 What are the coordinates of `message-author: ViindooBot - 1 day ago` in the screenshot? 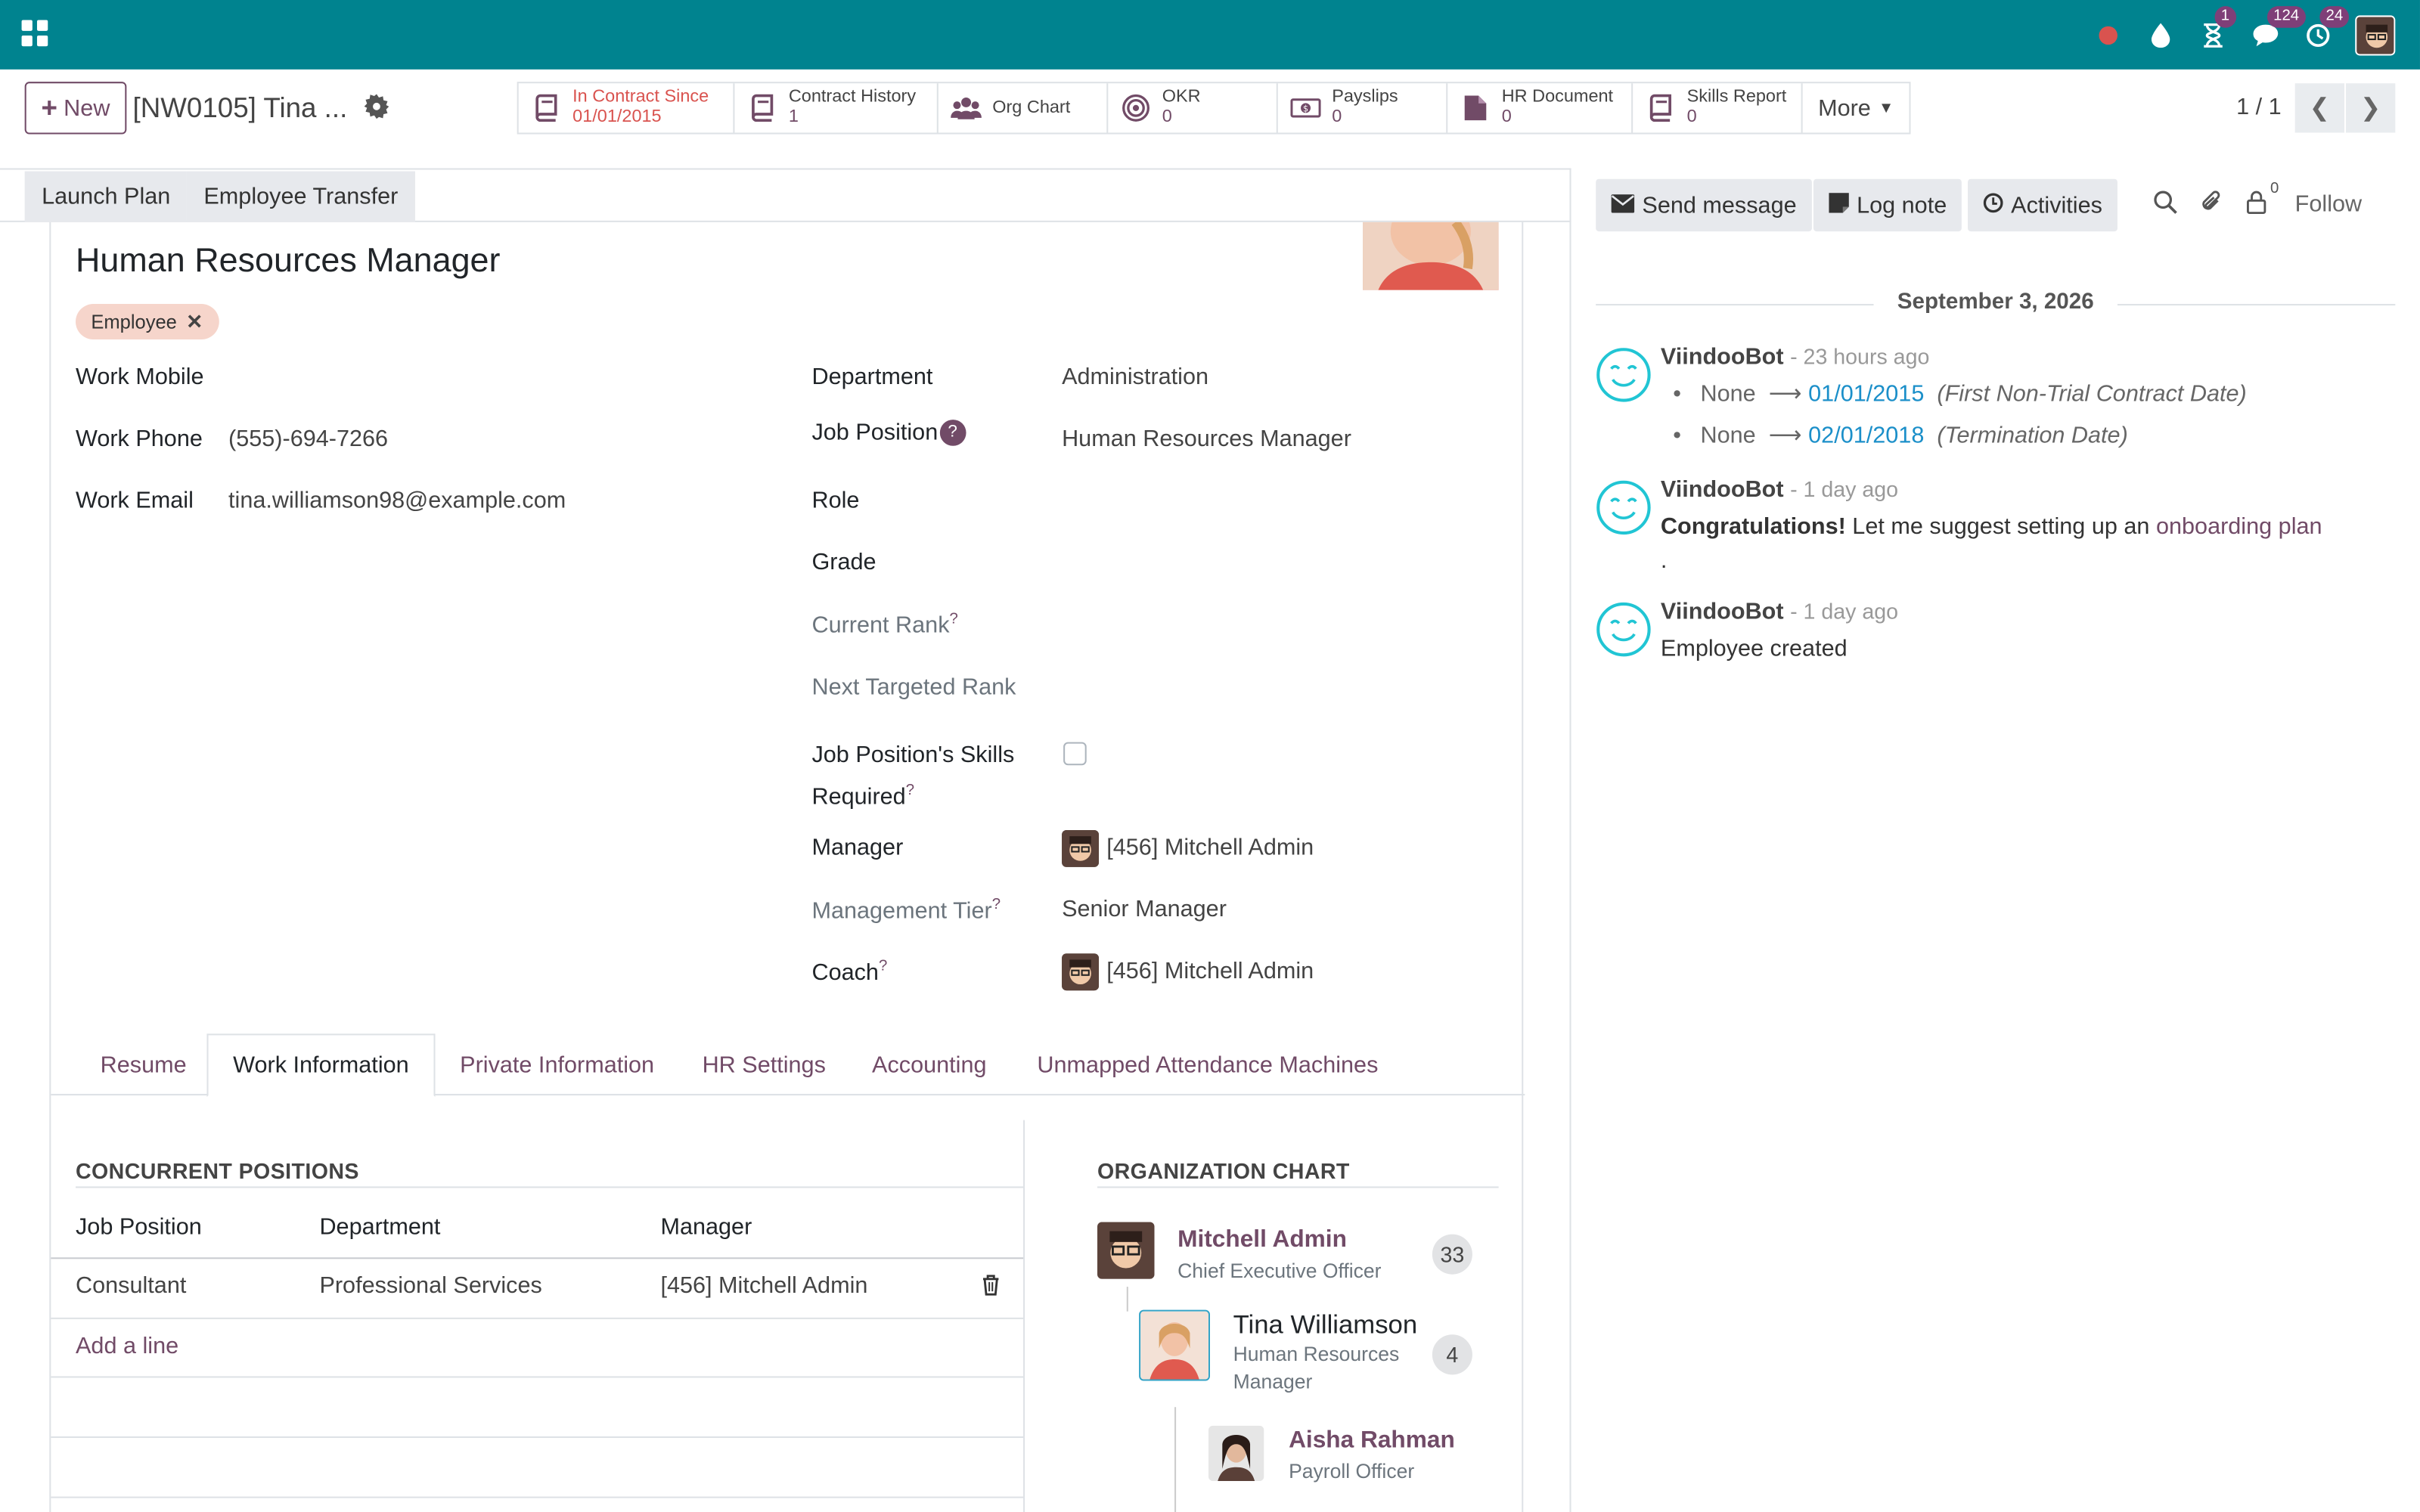 It's located at (1779, 612).